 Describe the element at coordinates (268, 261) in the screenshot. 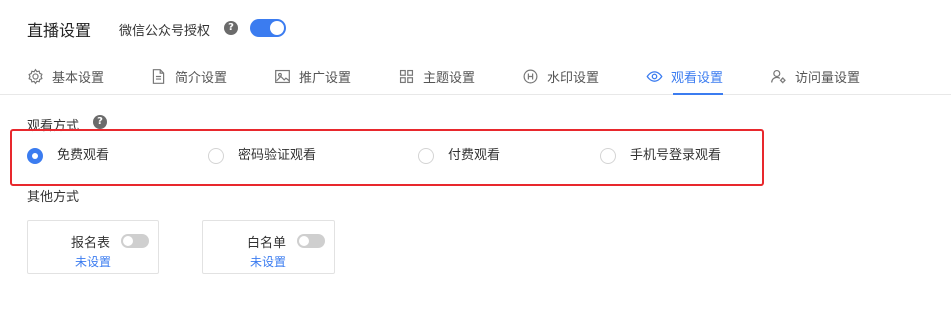

I see `whitelist-setup-link: 未设置` at that location.